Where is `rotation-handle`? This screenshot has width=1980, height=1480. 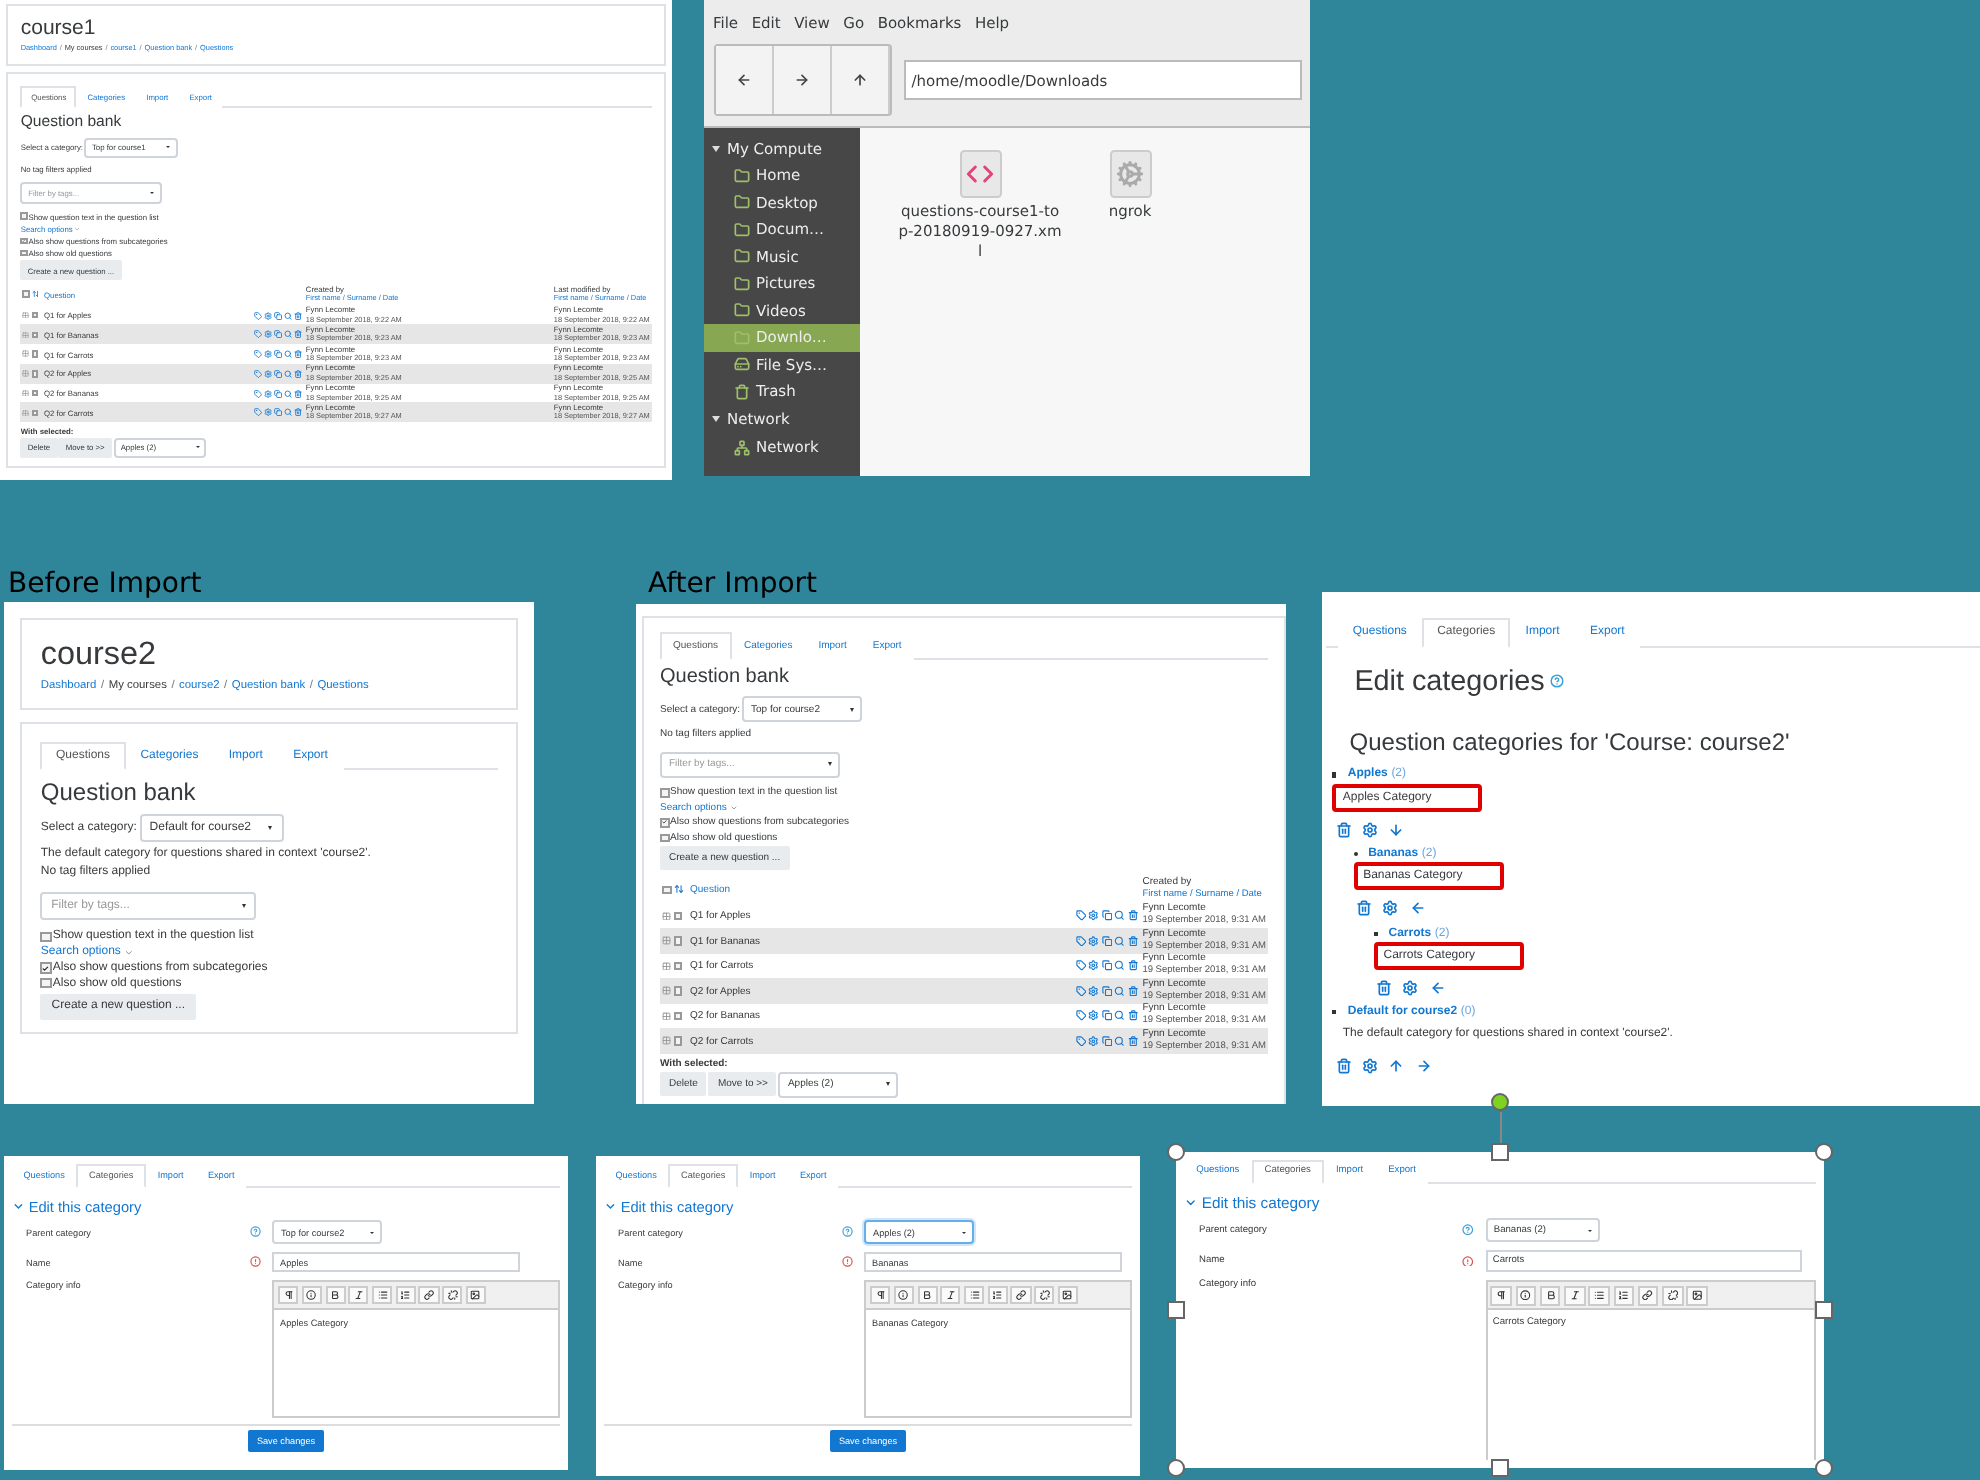
rotation-handle is located at coordinates (1500, 1102).